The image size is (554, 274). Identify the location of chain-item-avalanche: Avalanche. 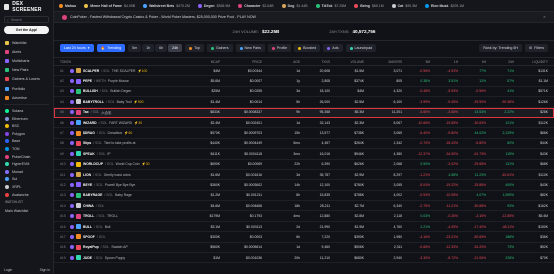
(26, 195).